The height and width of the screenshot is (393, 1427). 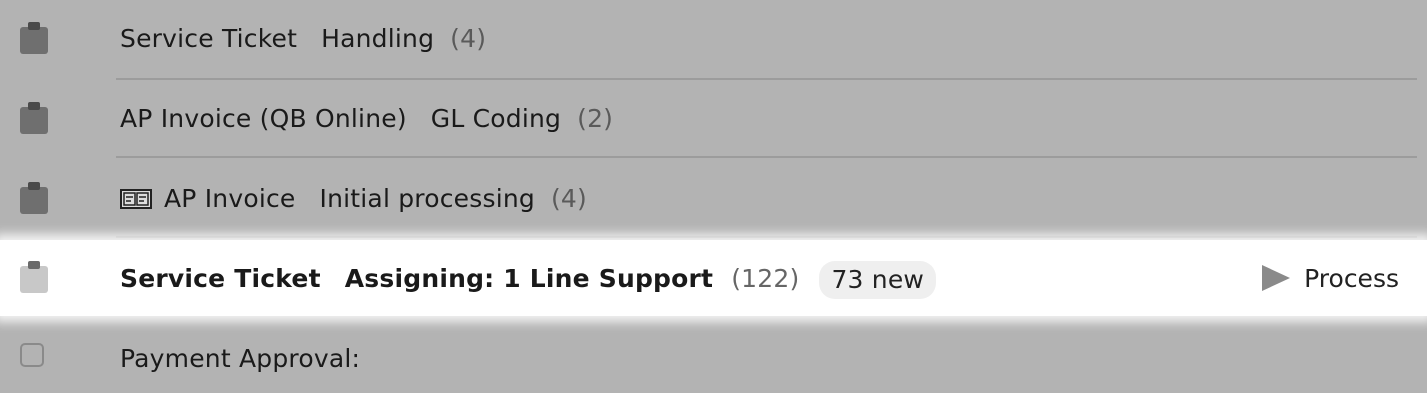 I want to click on task-count: (122), so click(x=765, y=278).